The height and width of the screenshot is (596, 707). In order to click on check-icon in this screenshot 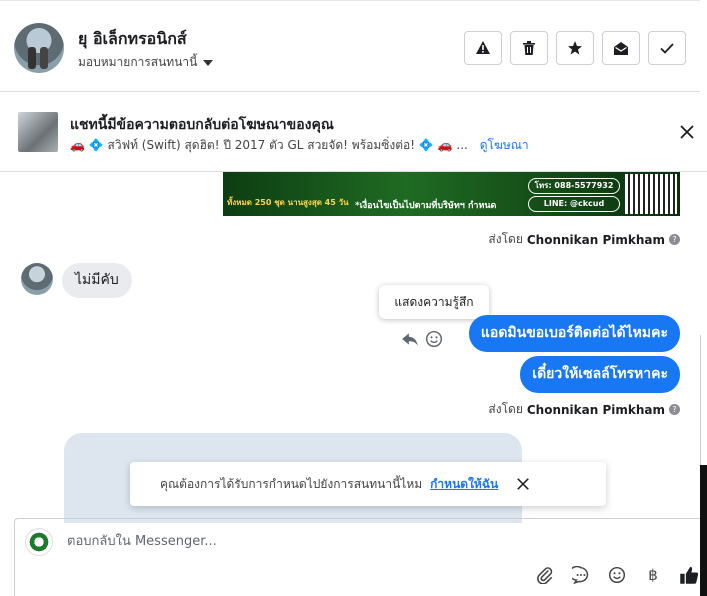, I will do `click(667, 48)`.